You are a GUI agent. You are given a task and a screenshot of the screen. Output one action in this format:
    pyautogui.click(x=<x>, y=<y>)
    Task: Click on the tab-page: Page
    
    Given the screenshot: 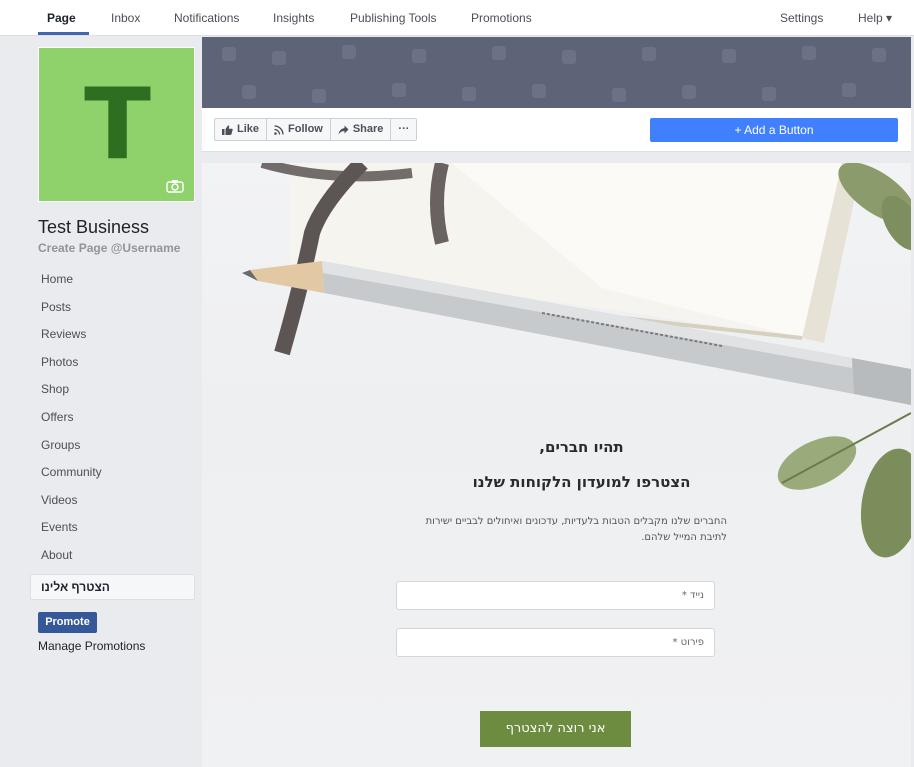 What is the action you would take?
    pyautogui.click(x=61, y=18)
    